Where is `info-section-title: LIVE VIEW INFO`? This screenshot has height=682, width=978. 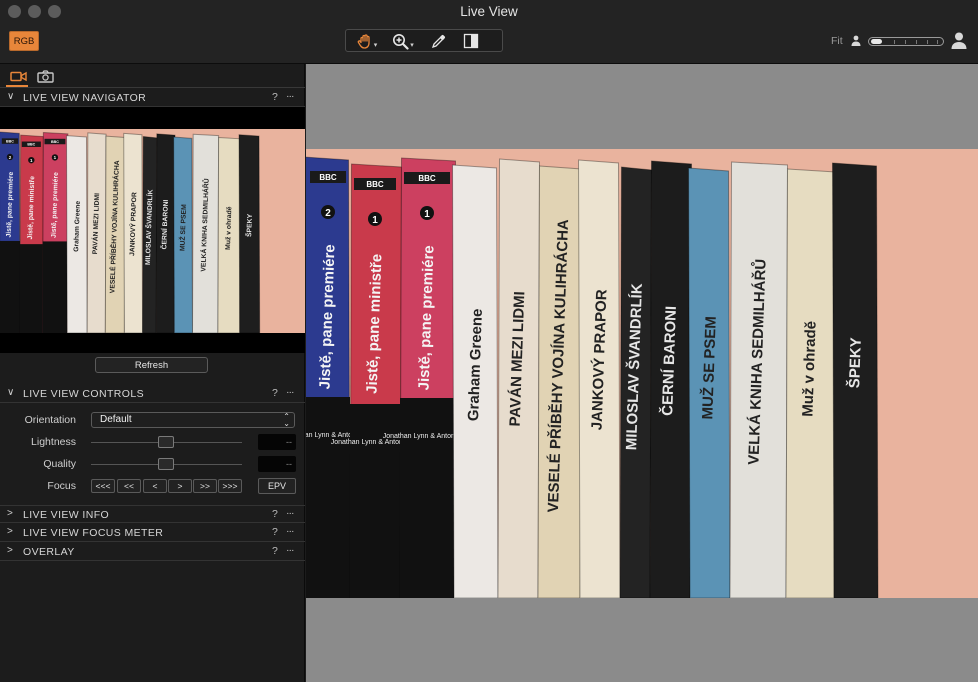 info-section-title: LIVE VIEW INFO is located at coordinates (66, 515).